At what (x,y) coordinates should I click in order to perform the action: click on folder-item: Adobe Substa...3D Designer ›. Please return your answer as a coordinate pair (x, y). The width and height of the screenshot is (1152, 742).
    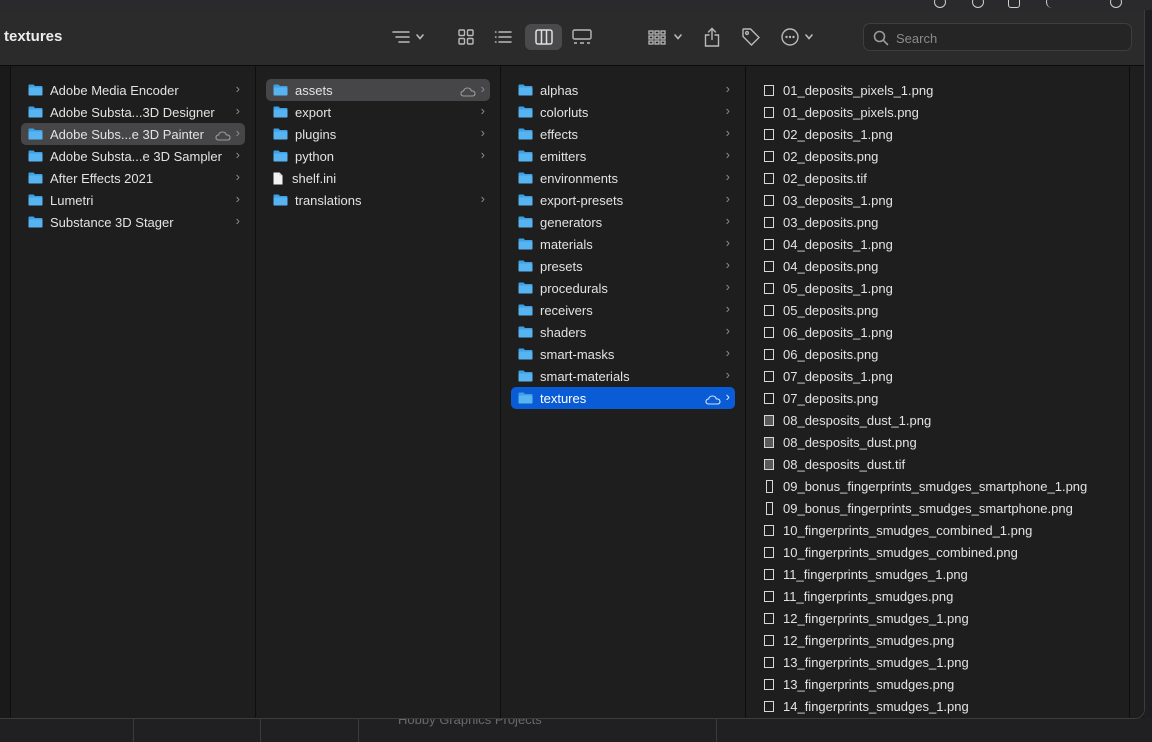
    Looking at the image, I should click on (133, 112).